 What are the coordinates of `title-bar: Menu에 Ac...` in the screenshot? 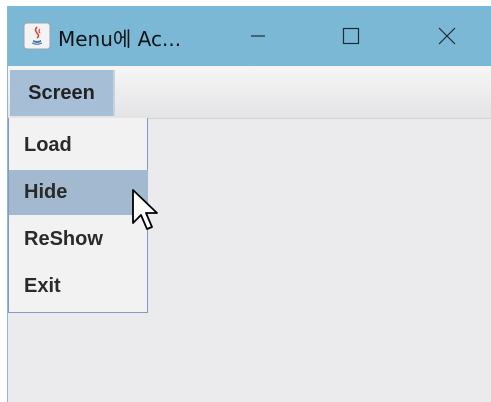 It's located at (249, 36).